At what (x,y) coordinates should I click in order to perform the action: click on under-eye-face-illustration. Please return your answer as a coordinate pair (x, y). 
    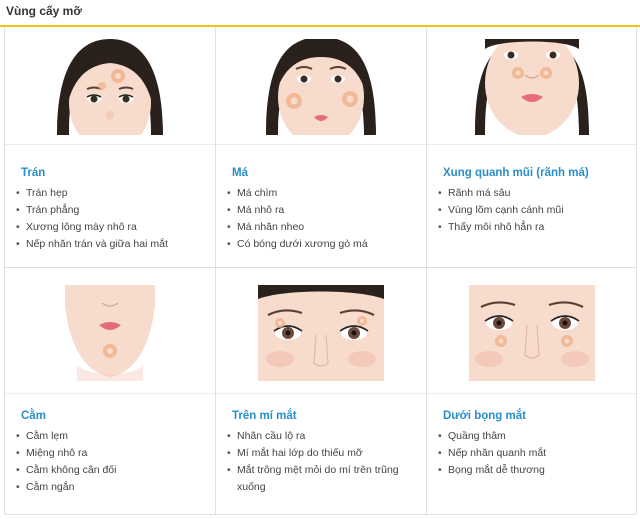
    Looking at the image, I should click on (531, 333).